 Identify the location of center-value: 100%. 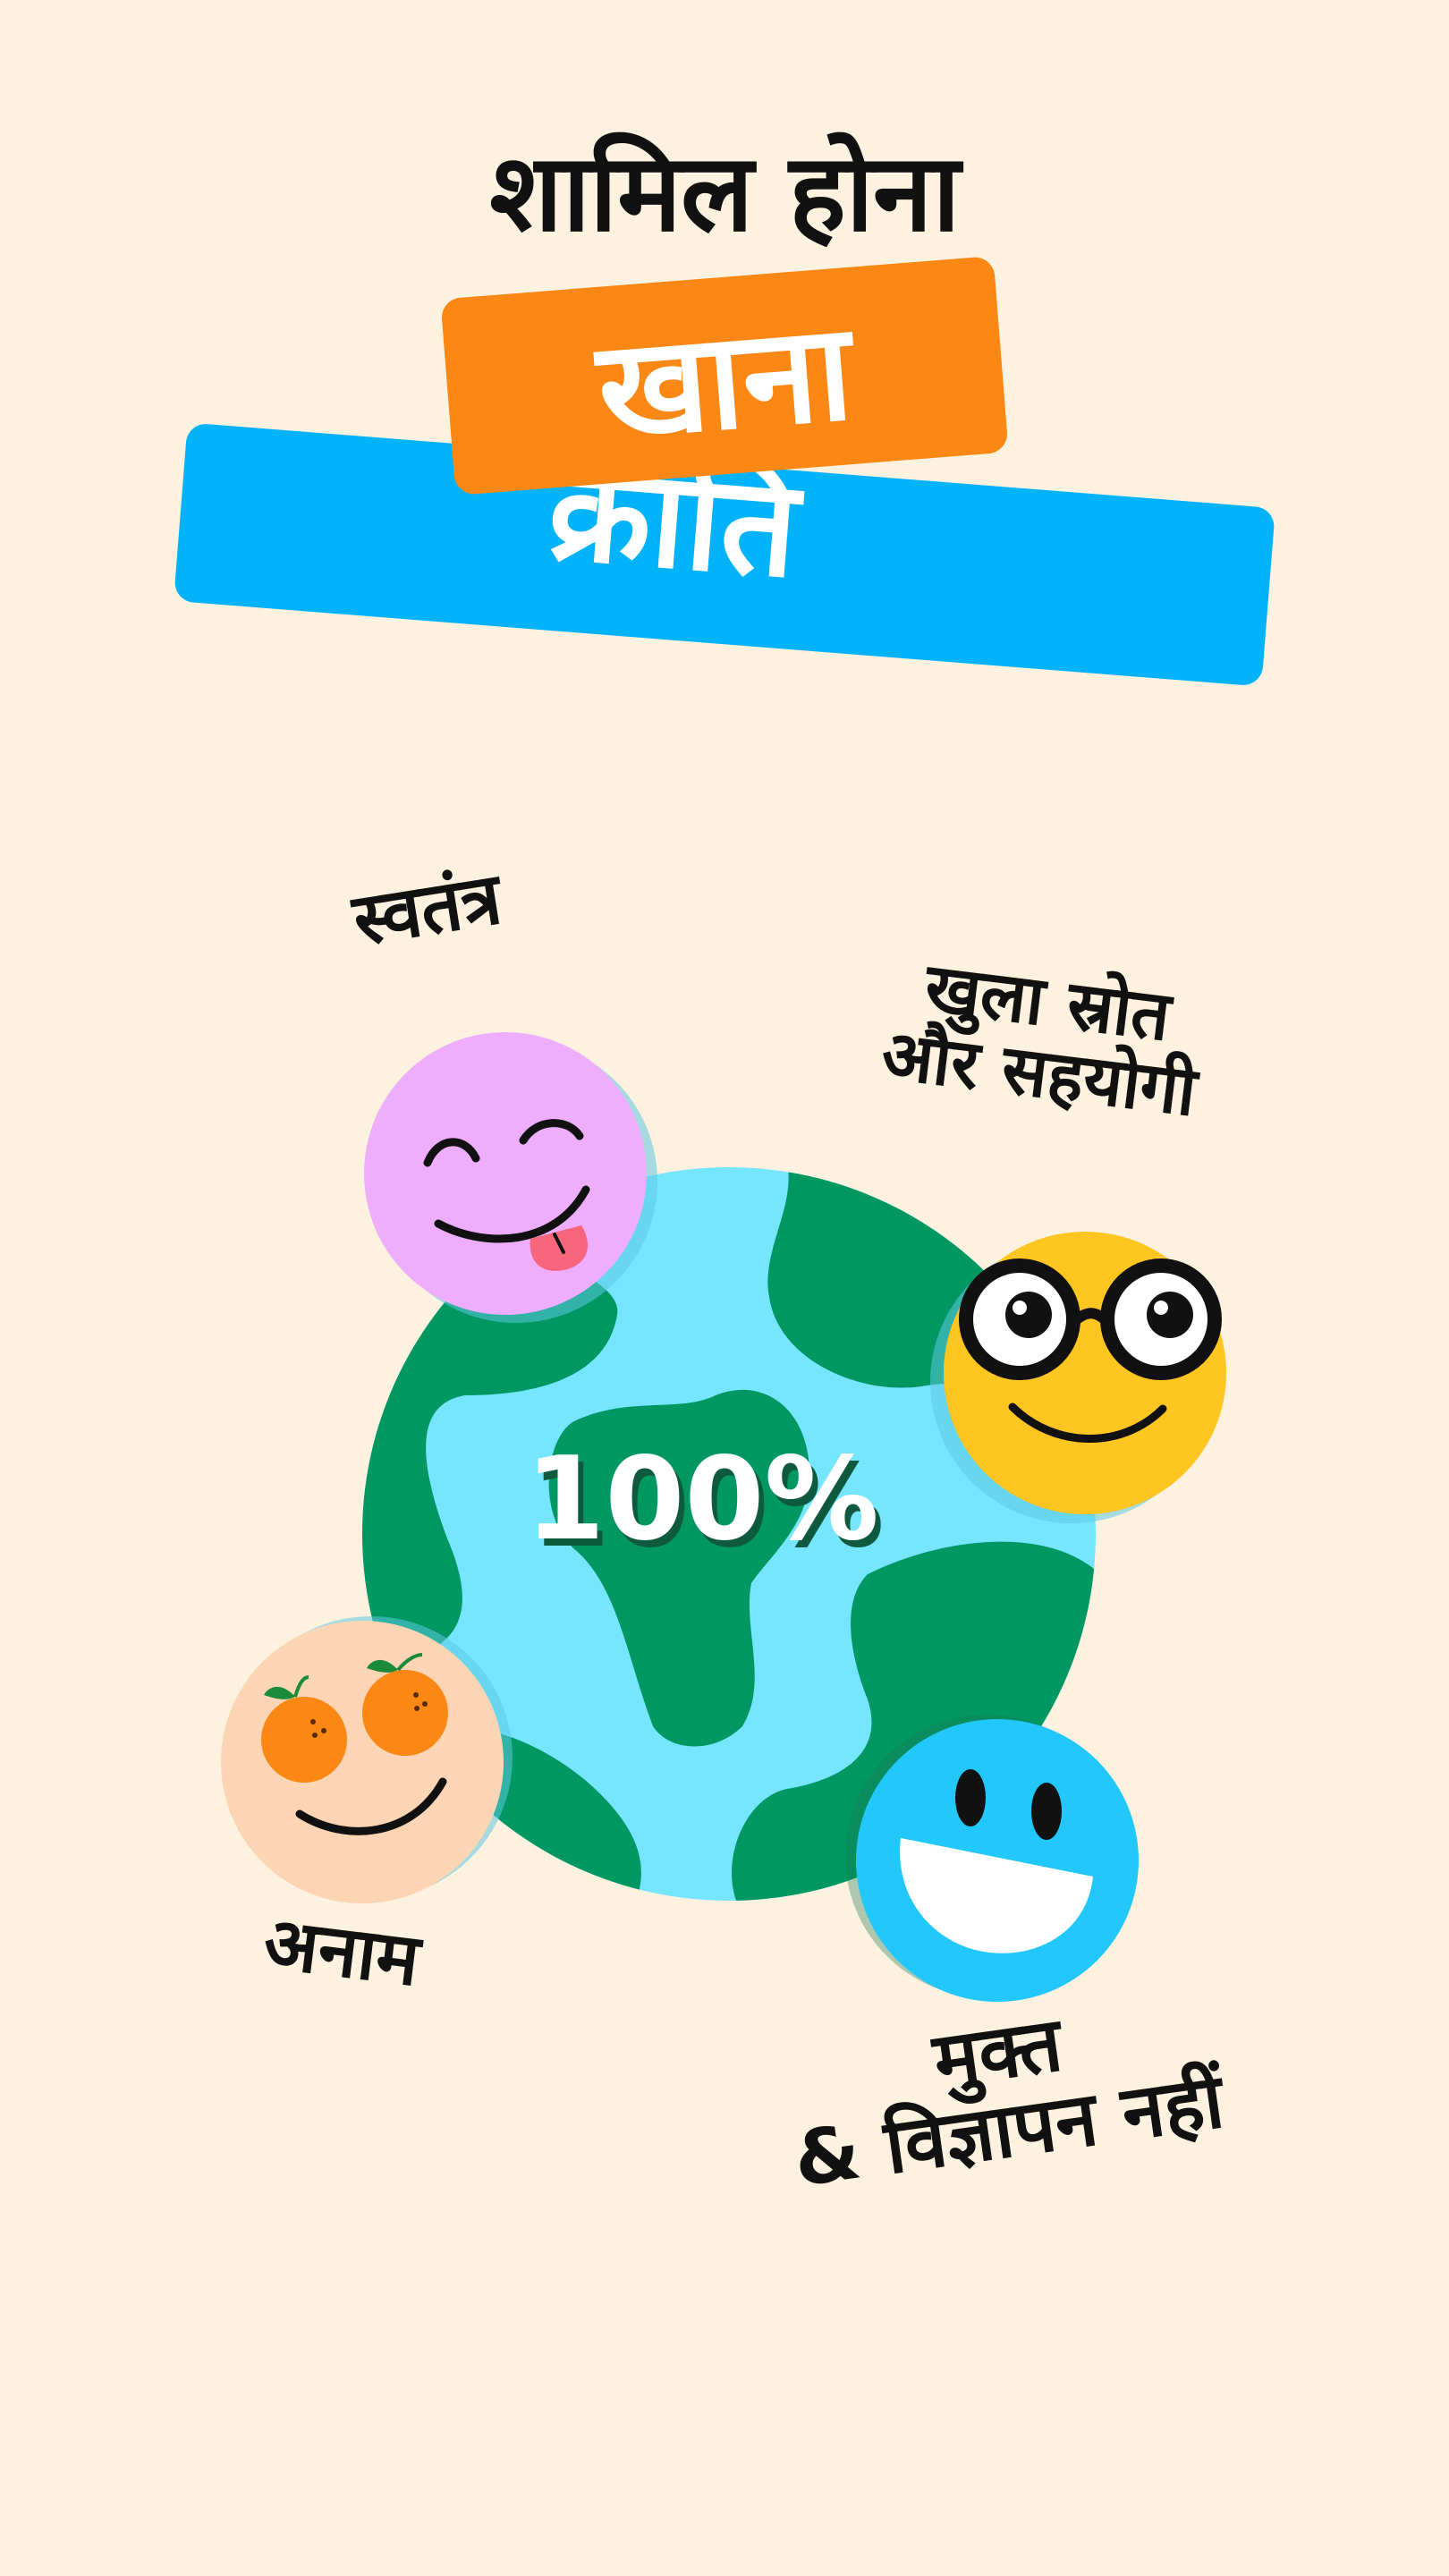
(701, 1499).